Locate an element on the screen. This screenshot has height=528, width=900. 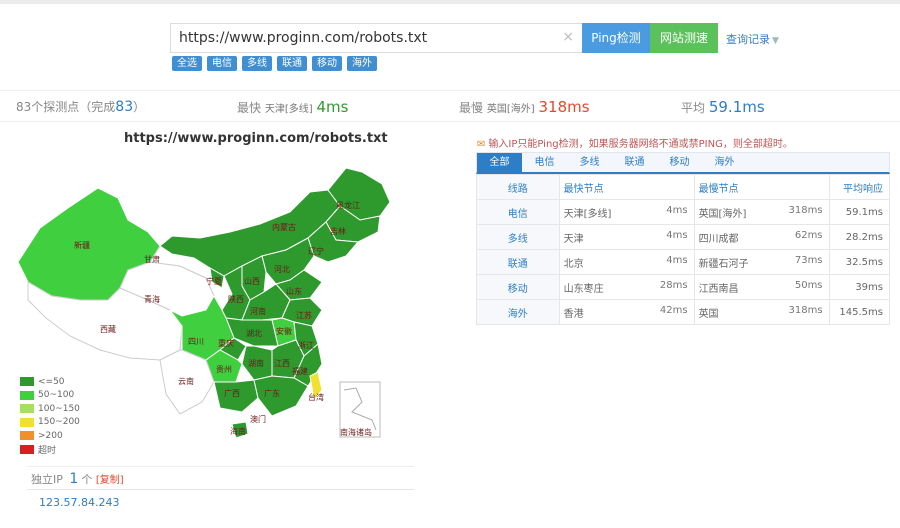
history-dropdown: 查询记录 ▼ is located at coordinates (752, 39).